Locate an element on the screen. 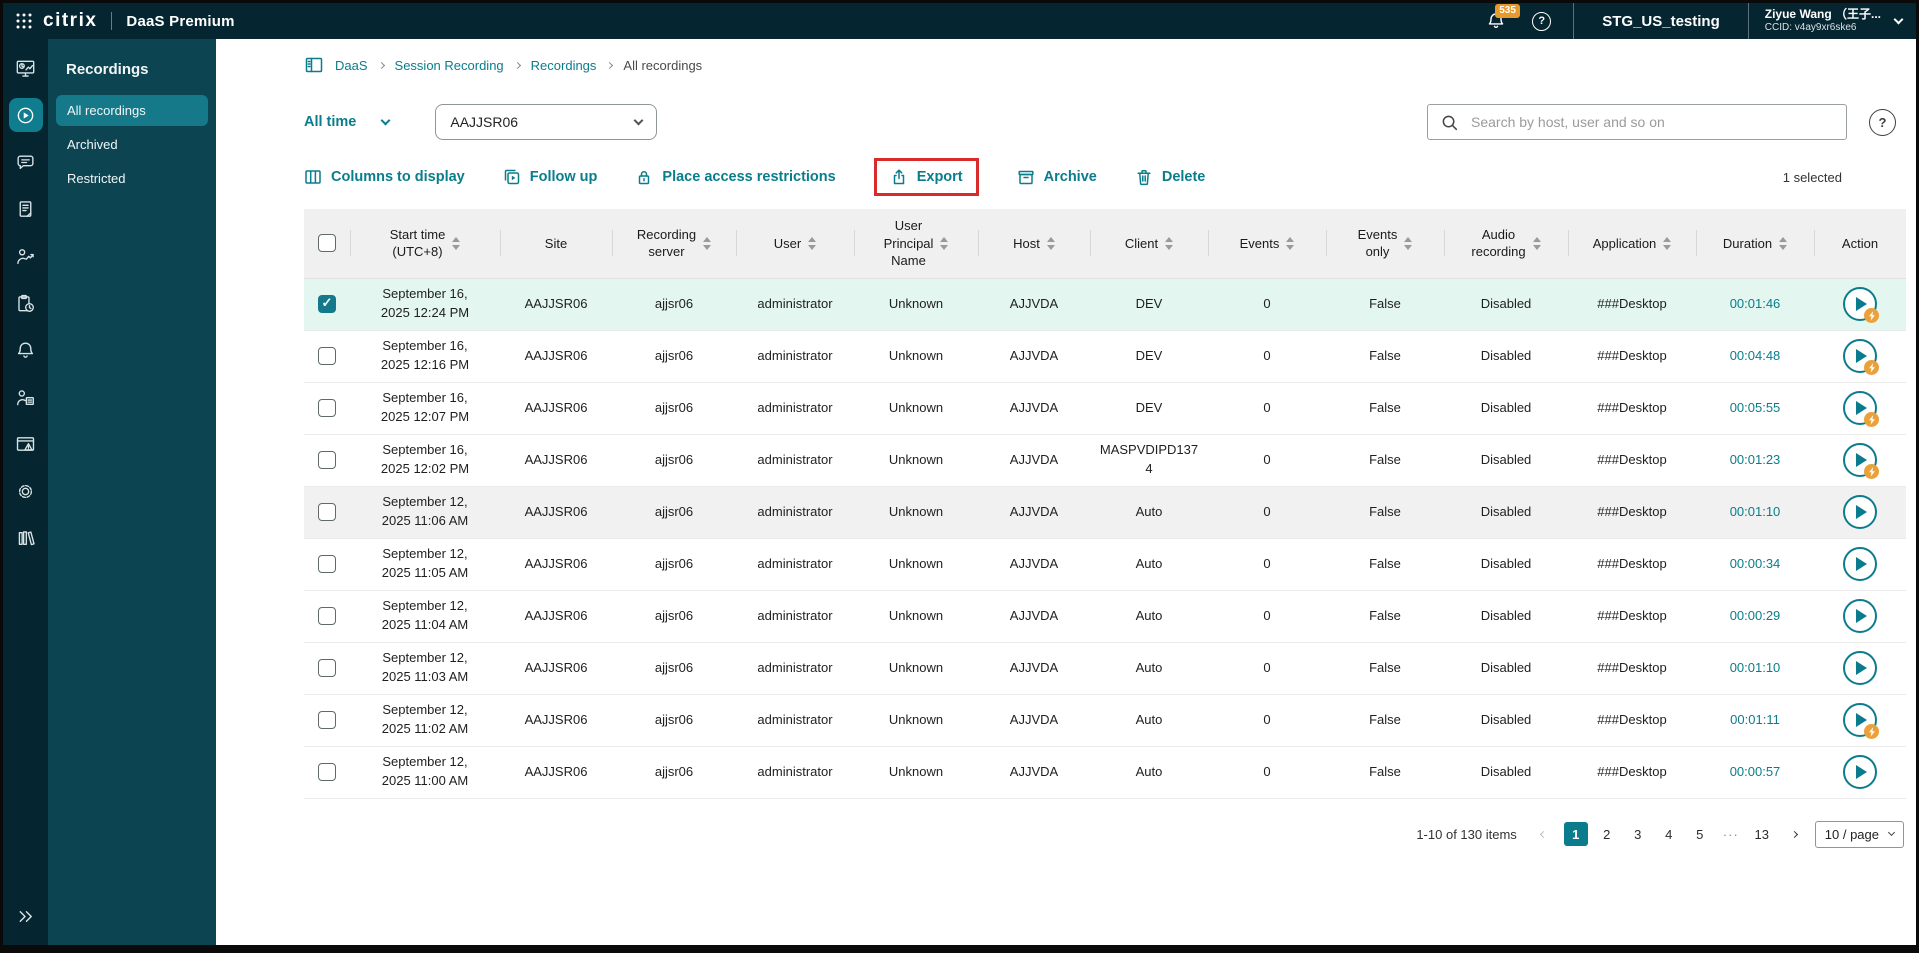 This screenshot has width=1919, height=953. user-analytics-icon is located at coordinates (26, 256).